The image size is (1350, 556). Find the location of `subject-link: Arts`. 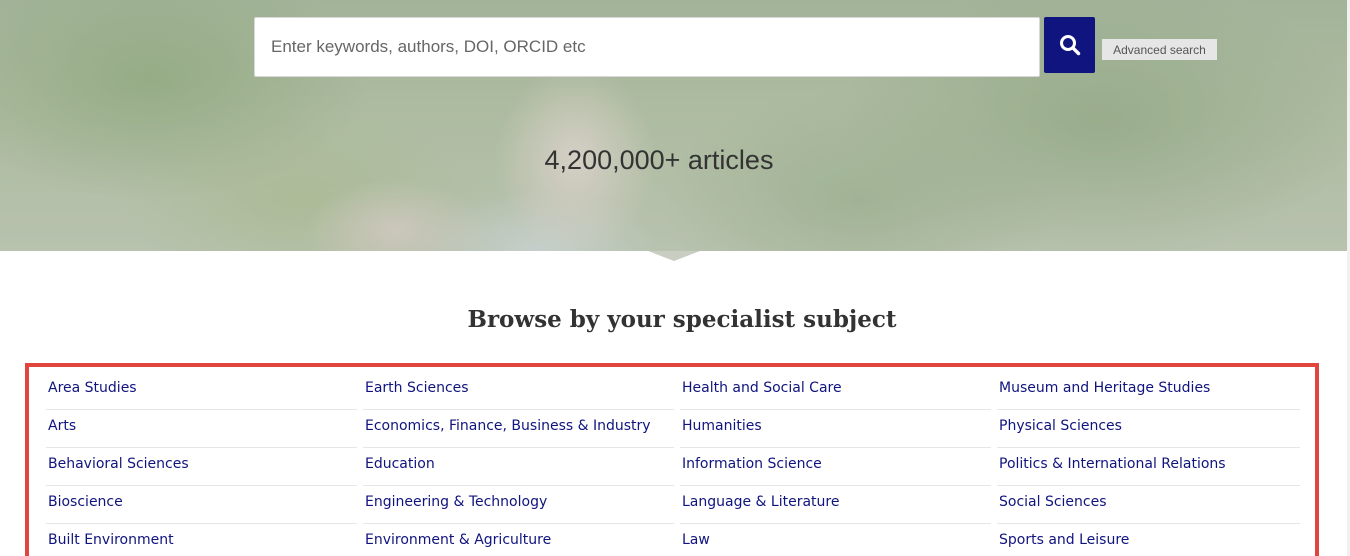

subject-link: Arts is located at coordinates (201, 426).